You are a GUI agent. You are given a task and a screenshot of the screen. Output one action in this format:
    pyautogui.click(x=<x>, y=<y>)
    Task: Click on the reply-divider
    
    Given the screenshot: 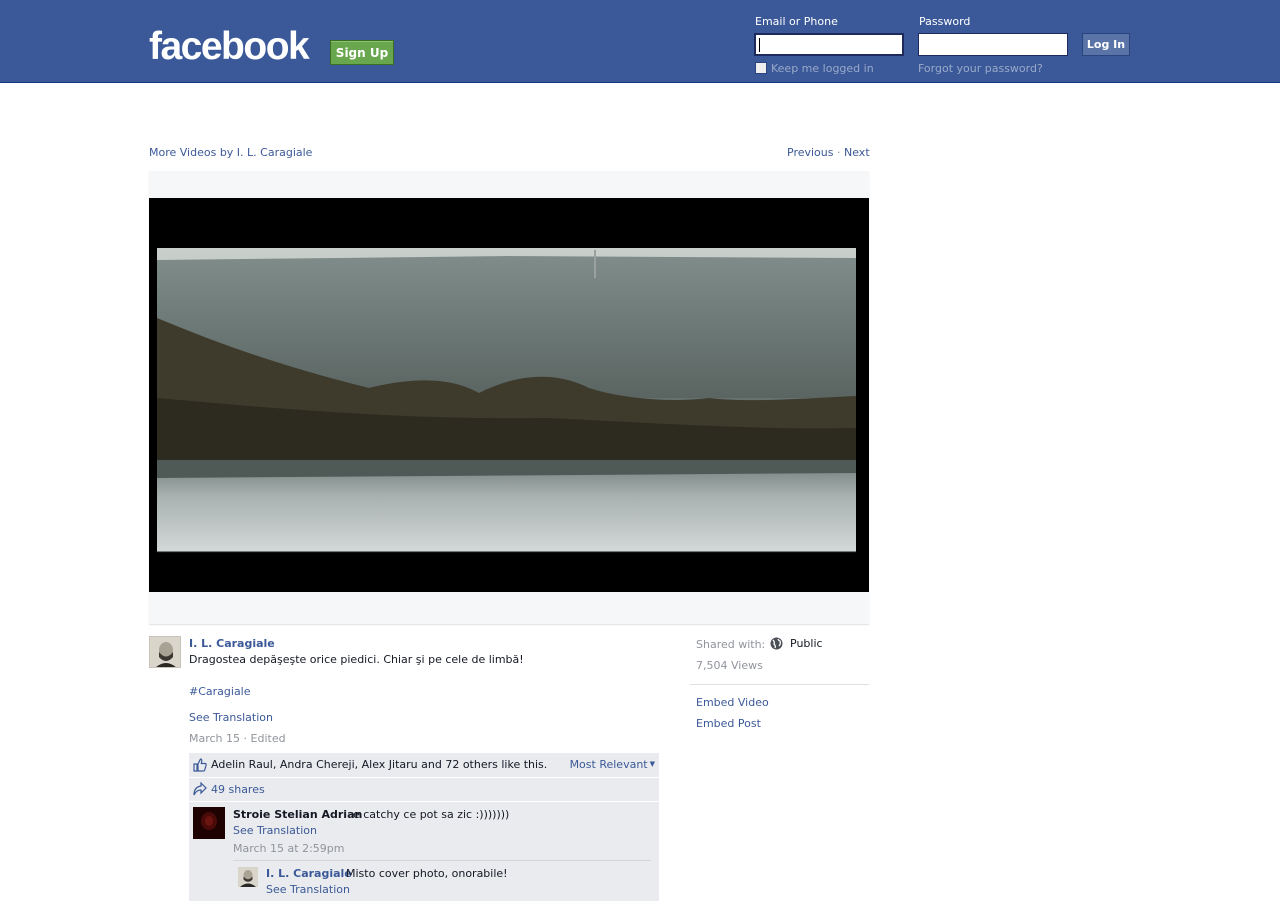 What is the action you would take?
    pyautogui.click(x=442, y=860)
    